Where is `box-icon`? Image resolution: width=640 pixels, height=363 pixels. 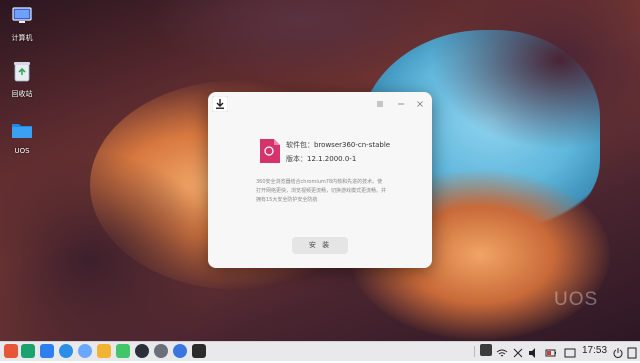
box-icon is located at coordinates (570, 353).